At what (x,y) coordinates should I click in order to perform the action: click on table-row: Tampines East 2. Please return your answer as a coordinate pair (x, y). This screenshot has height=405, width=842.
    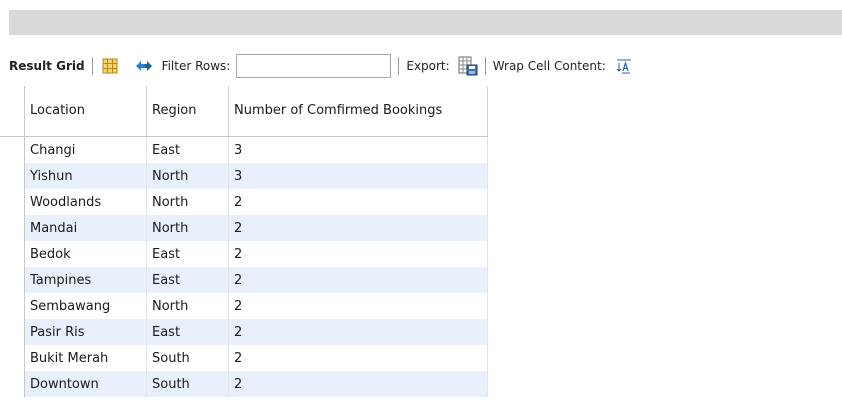
    Looking at the image, I should click on (244, 280).